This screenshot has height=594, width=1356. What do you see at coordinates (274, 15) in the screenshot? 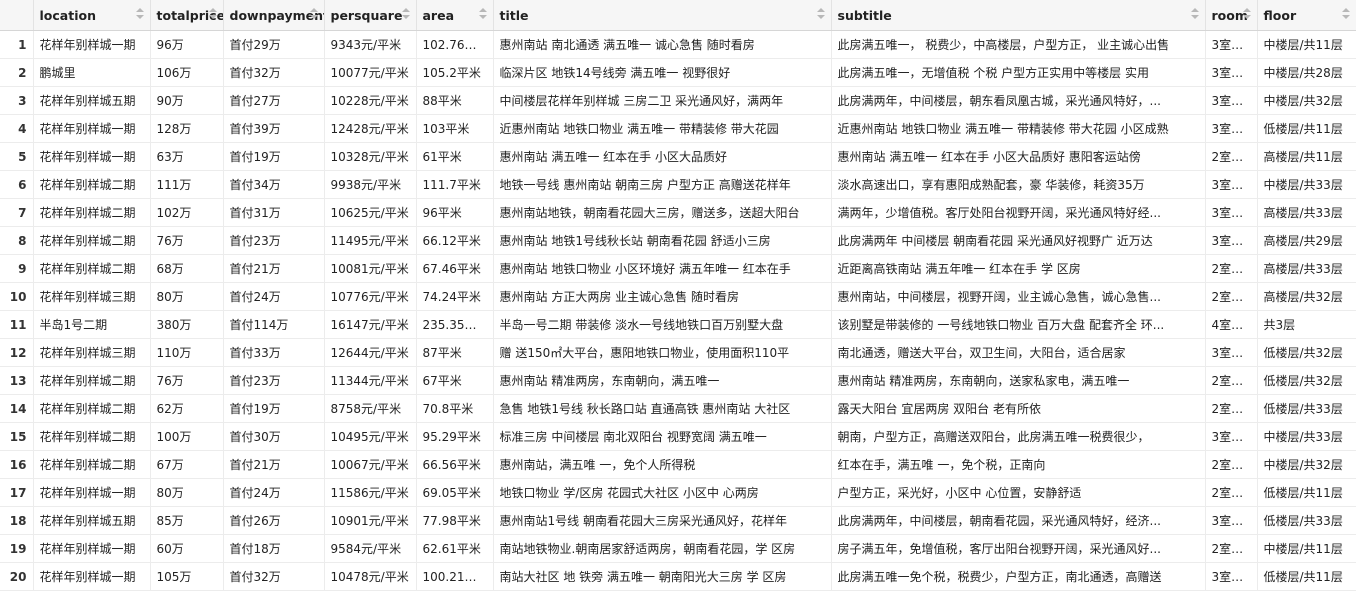
I see `column-header-downpayment: downpayment` at bounding box center [274, 15].